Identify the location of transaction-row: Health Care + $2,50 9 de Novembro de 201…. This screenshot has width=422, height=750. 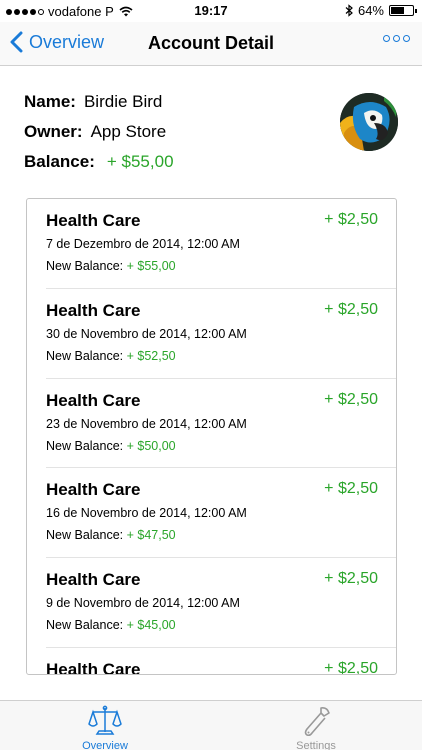
(221, 603).